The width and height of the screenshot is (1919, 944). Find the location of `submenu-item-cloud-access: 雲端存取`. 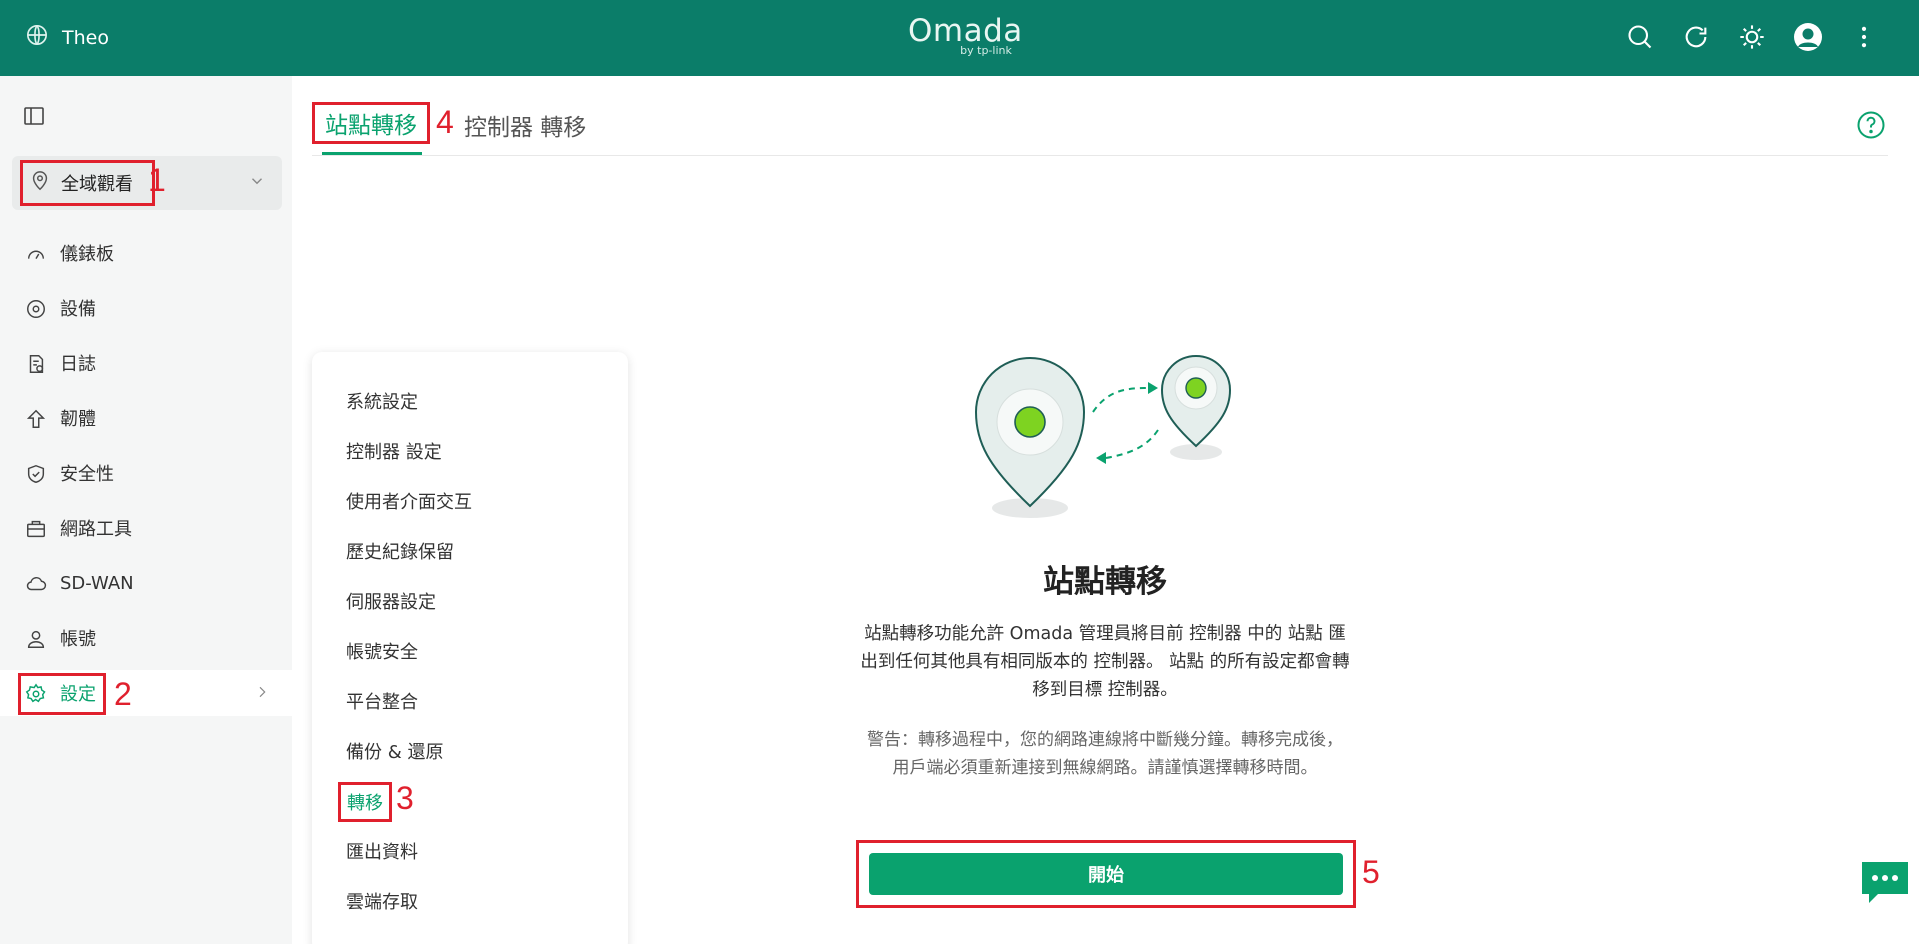

submenu-item-cloud-access: 雲端存取 is located at coordinates (382, 901).